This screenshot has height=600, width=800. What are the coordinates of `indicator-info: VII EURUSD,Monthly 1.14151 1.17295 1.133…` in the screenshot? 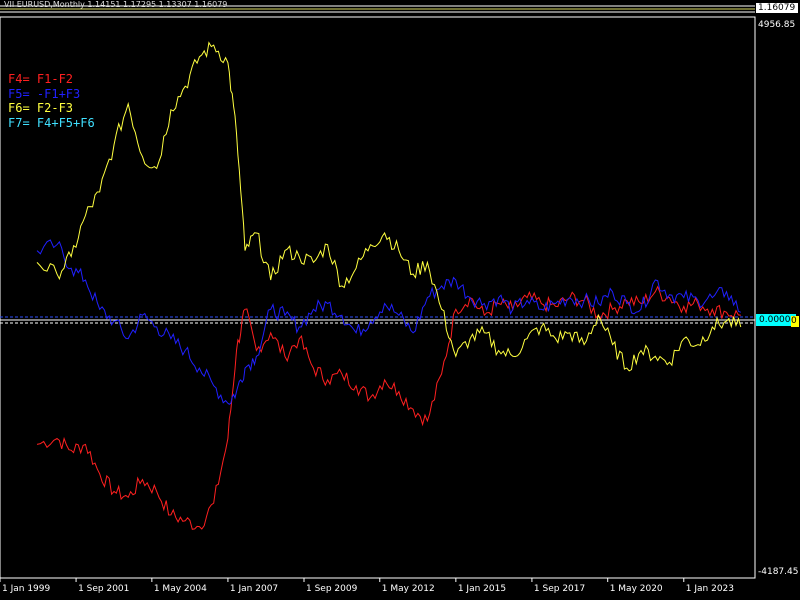 It's located at (116, 4).